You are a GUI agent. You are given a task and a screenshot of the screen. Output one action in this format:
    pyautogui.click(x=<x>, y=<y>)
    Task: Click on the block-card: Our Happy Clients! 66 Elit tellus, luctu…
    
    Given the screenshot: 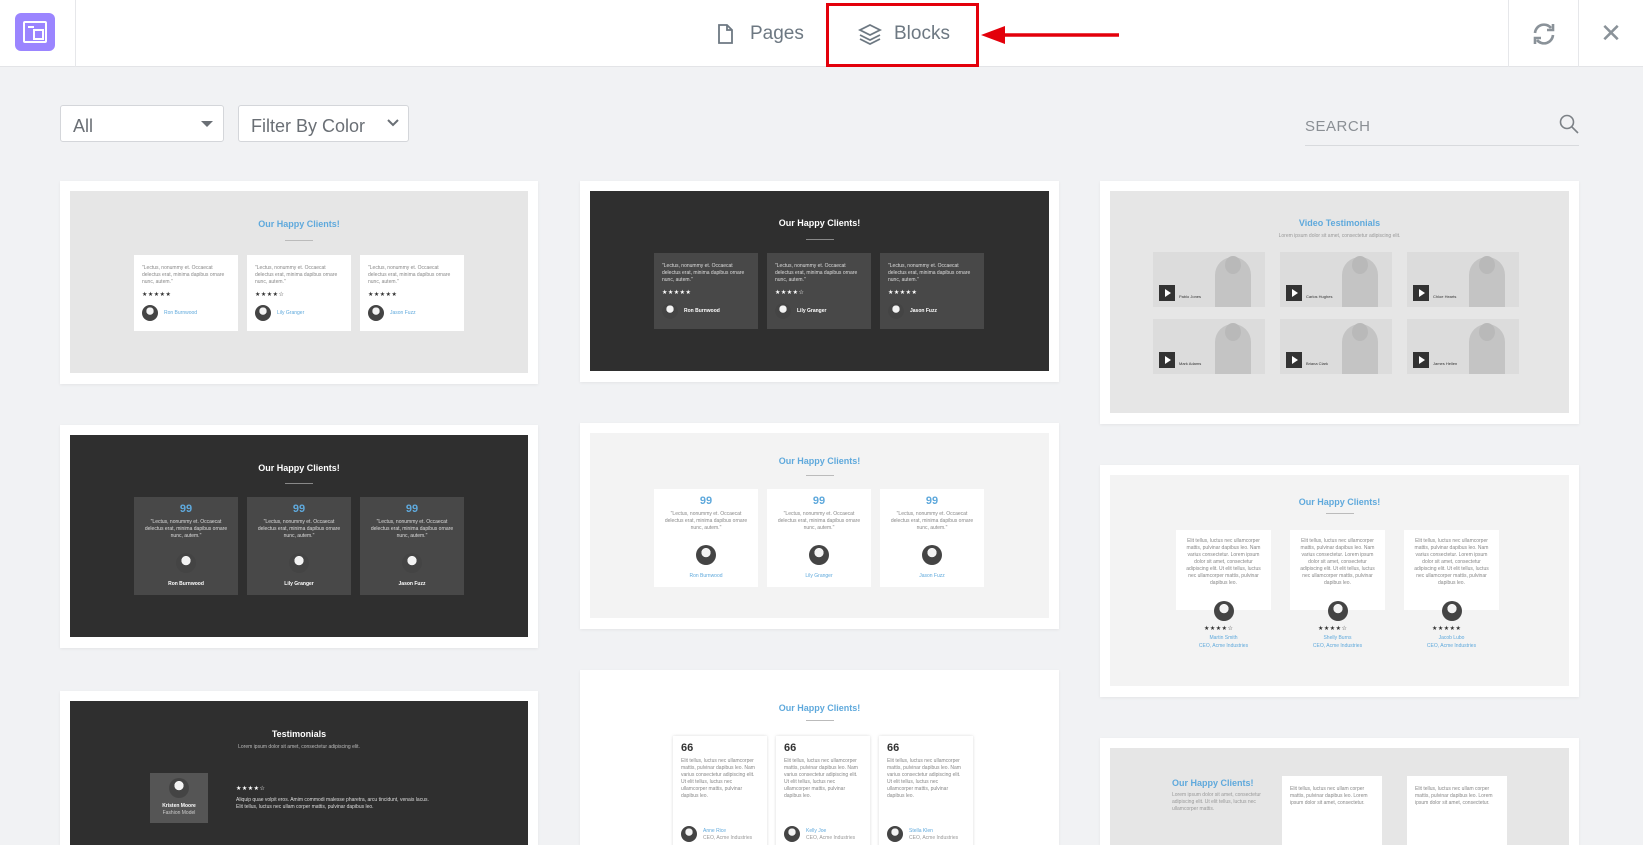 What is the action you would take?
    pyautogui.click(x=819, y=757)
    